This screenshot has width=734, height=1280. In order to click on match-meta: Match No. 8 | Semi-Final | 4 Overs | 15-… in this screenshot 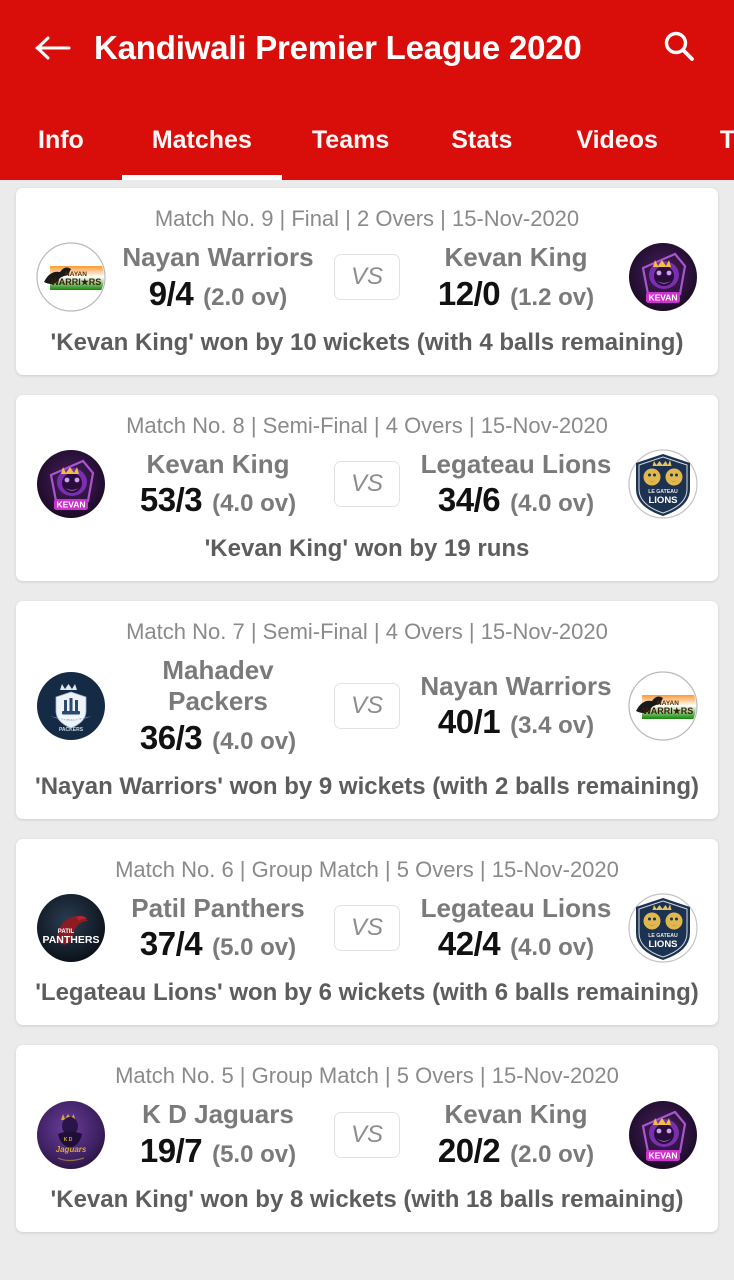, I will do `click(367, 425)`.